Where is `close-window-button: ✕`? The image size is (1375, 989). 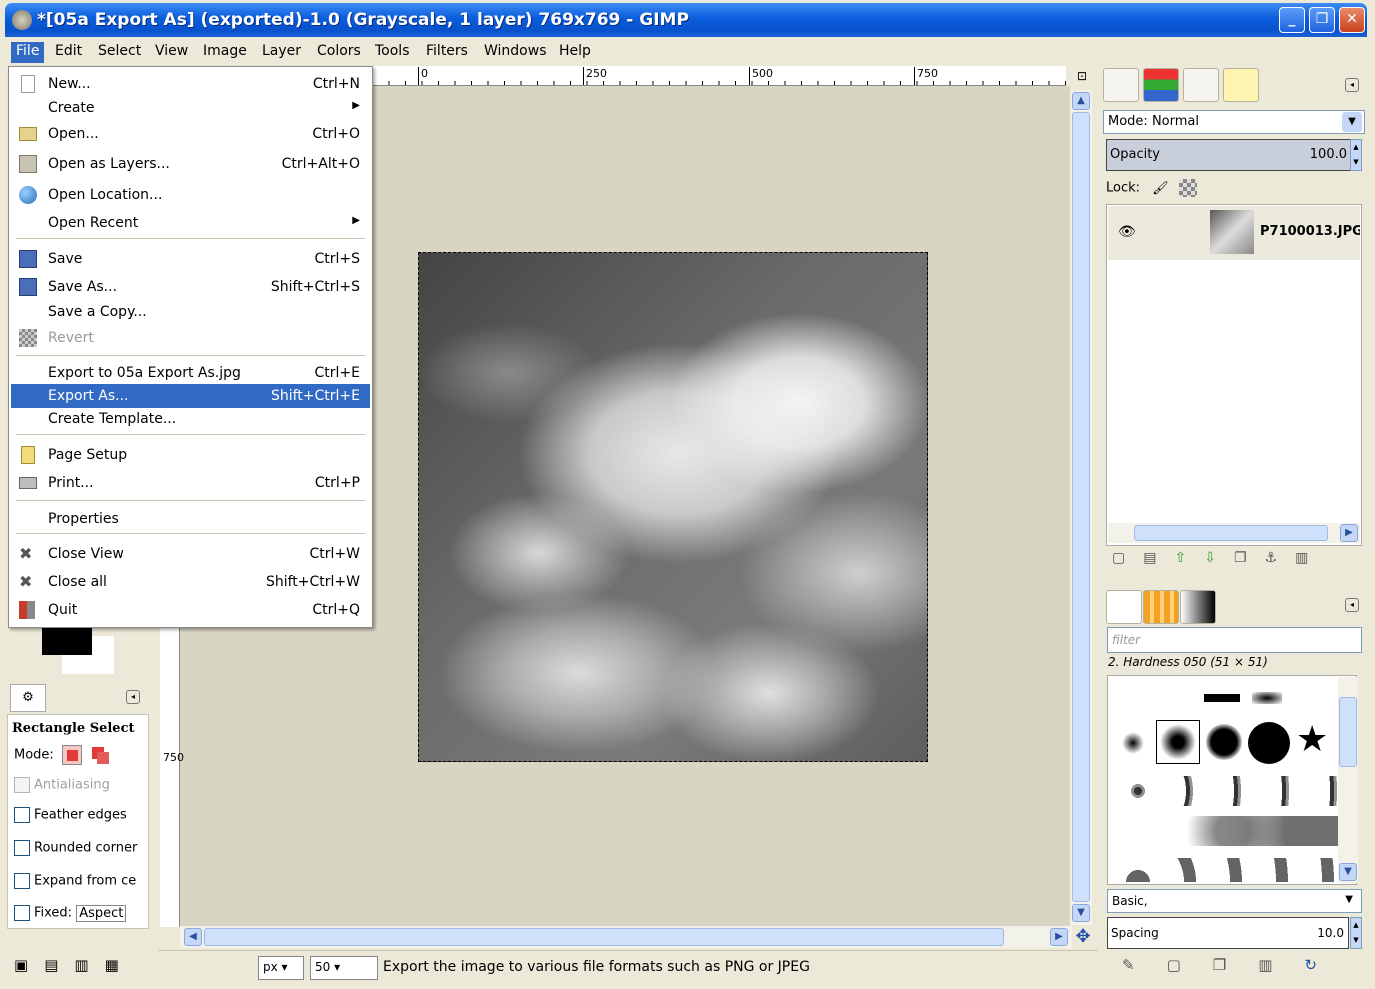
close-window-button: ✕ is located at coordinates (1352, 20).